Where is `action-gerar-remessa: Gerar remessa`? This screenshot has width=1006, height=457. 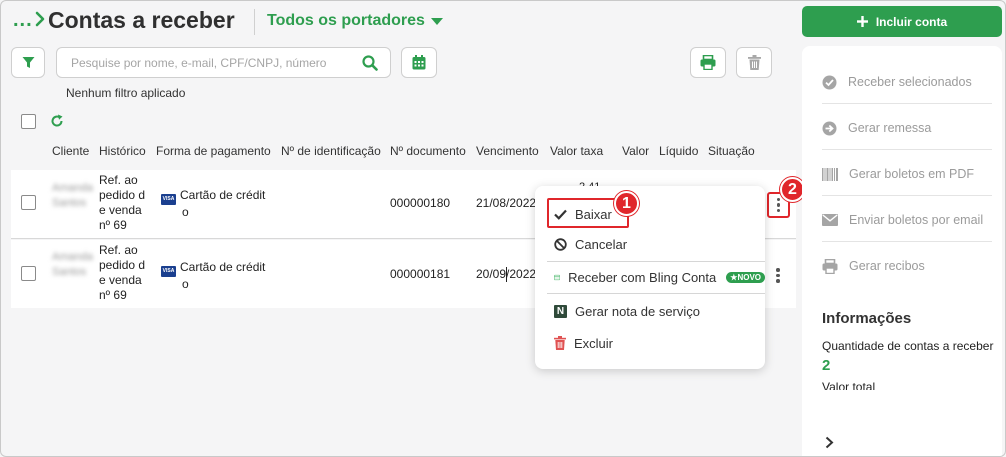
action-gerar-remessa: Gerar remessa is located at coordinates (907, 128).